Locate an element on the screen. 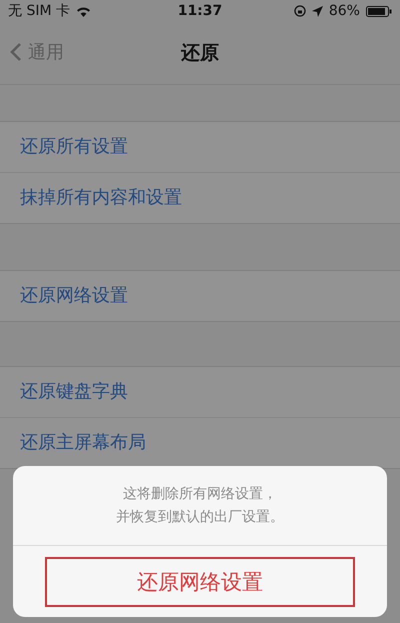  battery-icon is located at coordinates (379, 11).